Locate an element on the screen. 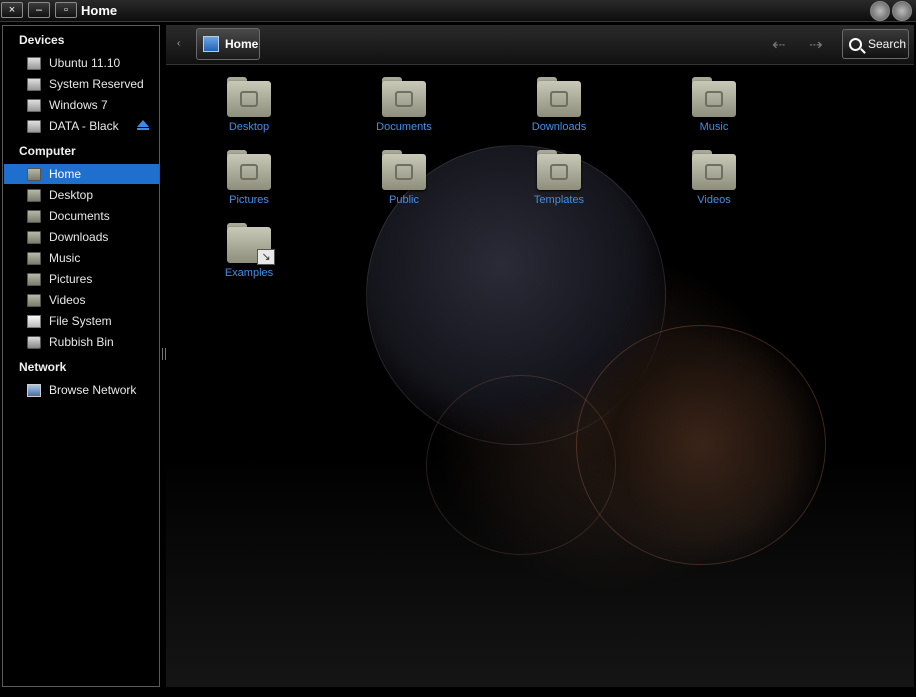 This screenshot has width=916, height=697. breadcrumb-home: Home is located at coordinates (228, 44).